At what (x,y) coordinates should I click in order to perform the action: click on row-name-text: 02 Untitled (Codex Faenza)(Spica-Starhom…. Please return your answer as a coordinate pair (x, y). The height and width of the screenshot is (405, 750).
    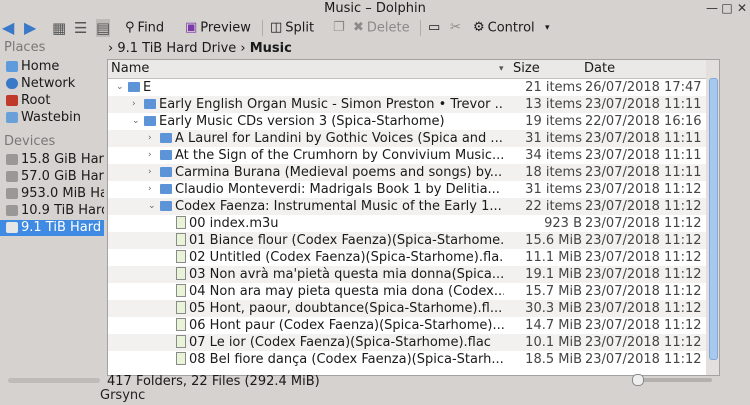
    Looking at the image, I should click on (346, 257).